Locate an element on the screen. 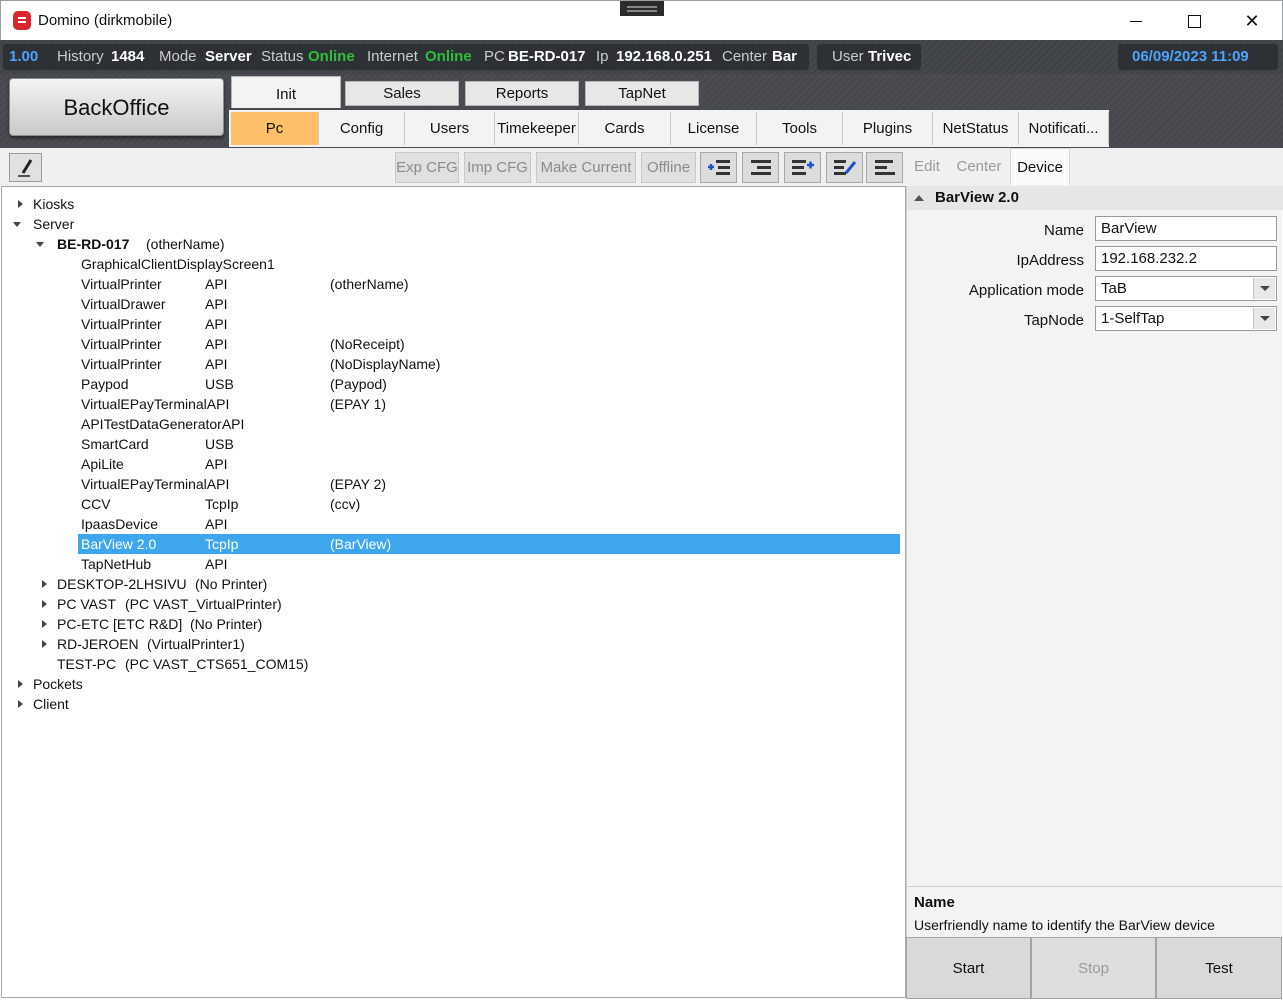 This screenshot has height=1000, width=1283. device-name: ApiLite is located at coordinates (102, 464).